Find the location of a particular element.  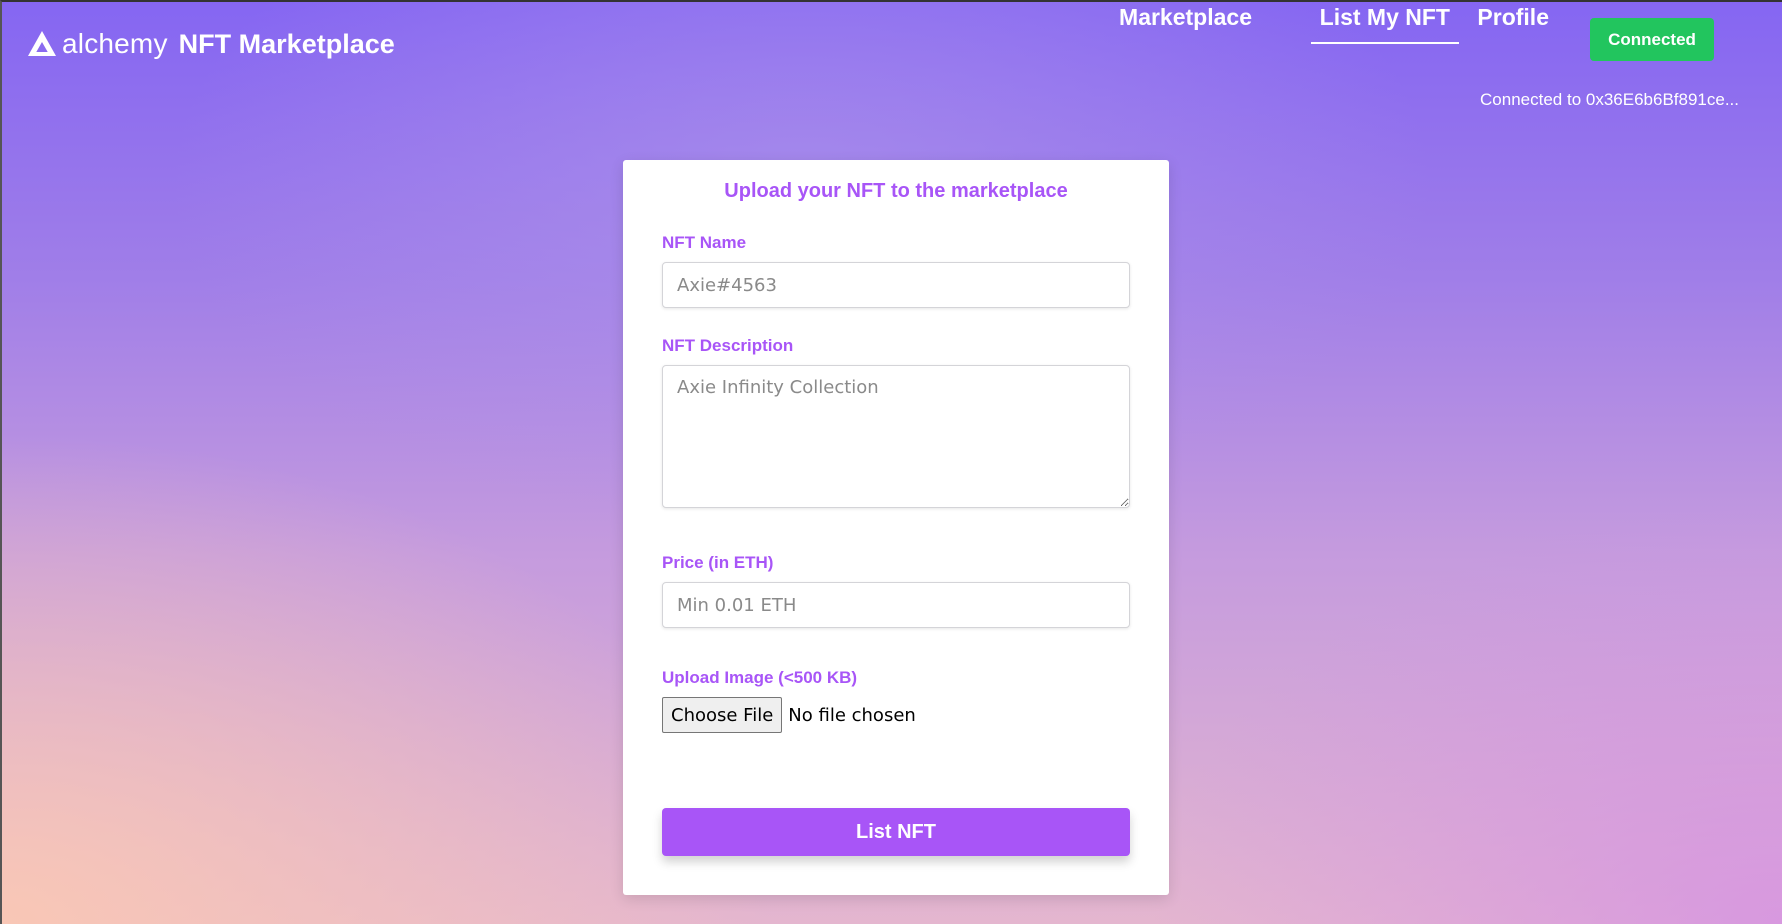

list-nft-button: List NFT is located at coordinates (896, 832).